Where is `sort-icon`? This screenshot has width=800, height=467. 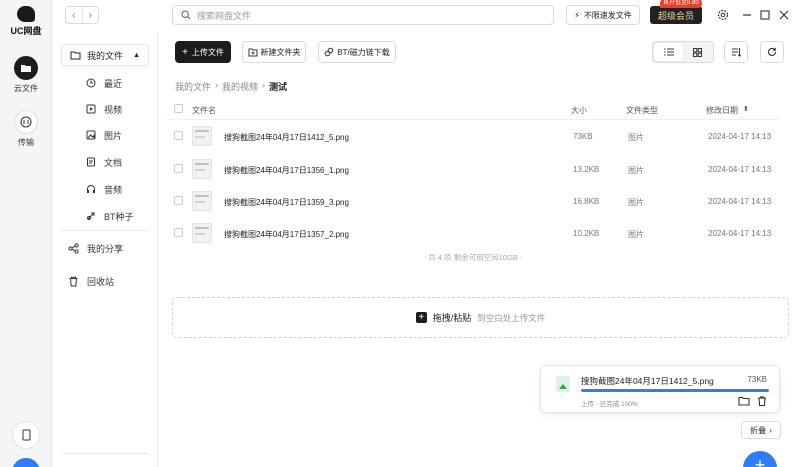 sort-icon is located at coordinates (736, 52).